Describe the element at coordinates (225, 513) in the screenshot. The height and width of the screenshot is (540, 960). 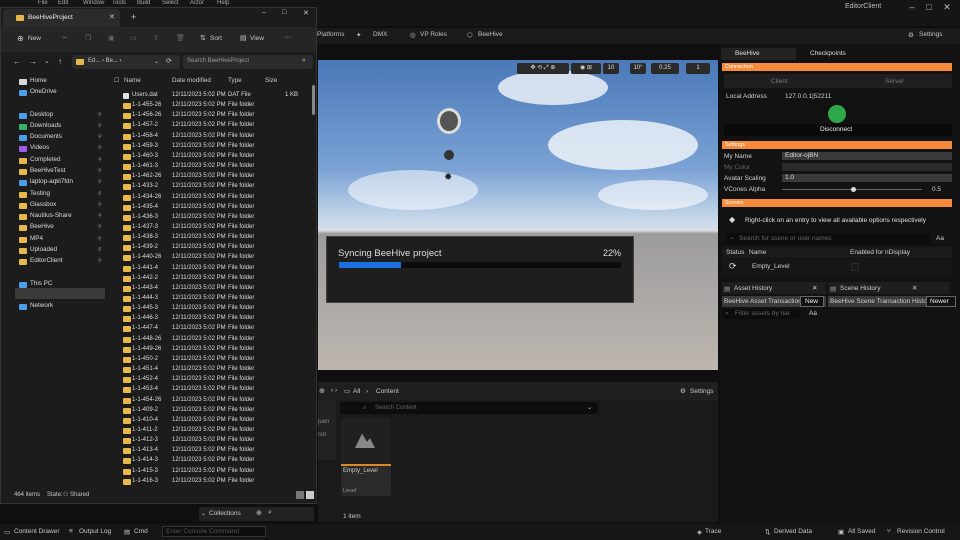
I see `collections-label: Collections` at that location.